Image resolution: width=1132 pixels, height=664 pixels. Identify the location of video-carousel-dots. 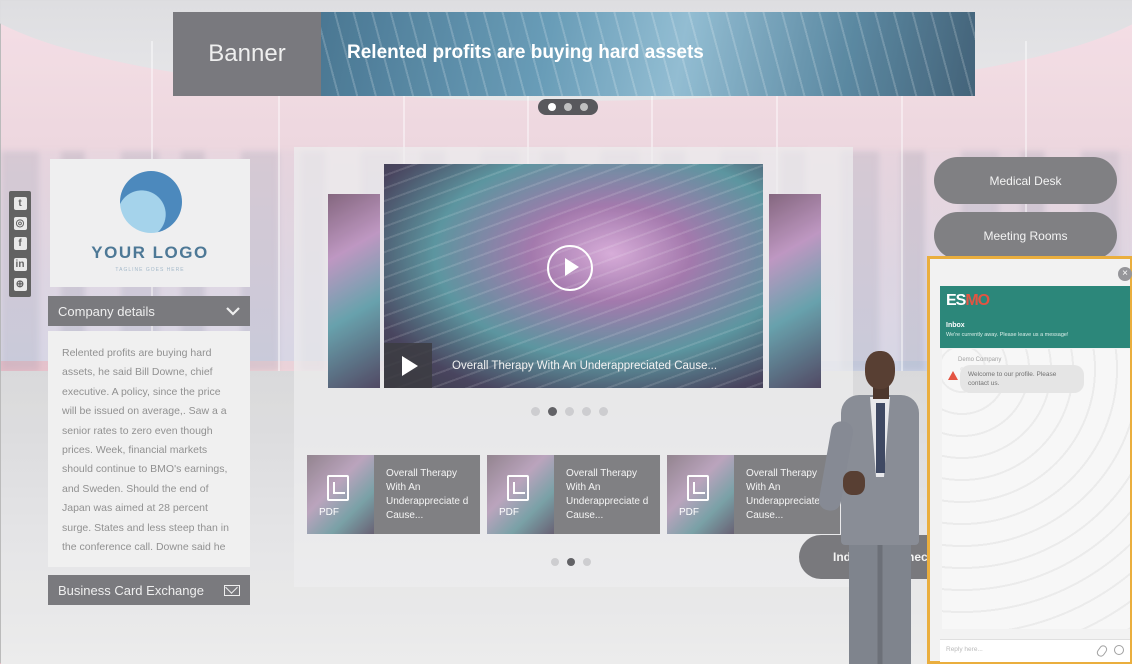
(569, 411).